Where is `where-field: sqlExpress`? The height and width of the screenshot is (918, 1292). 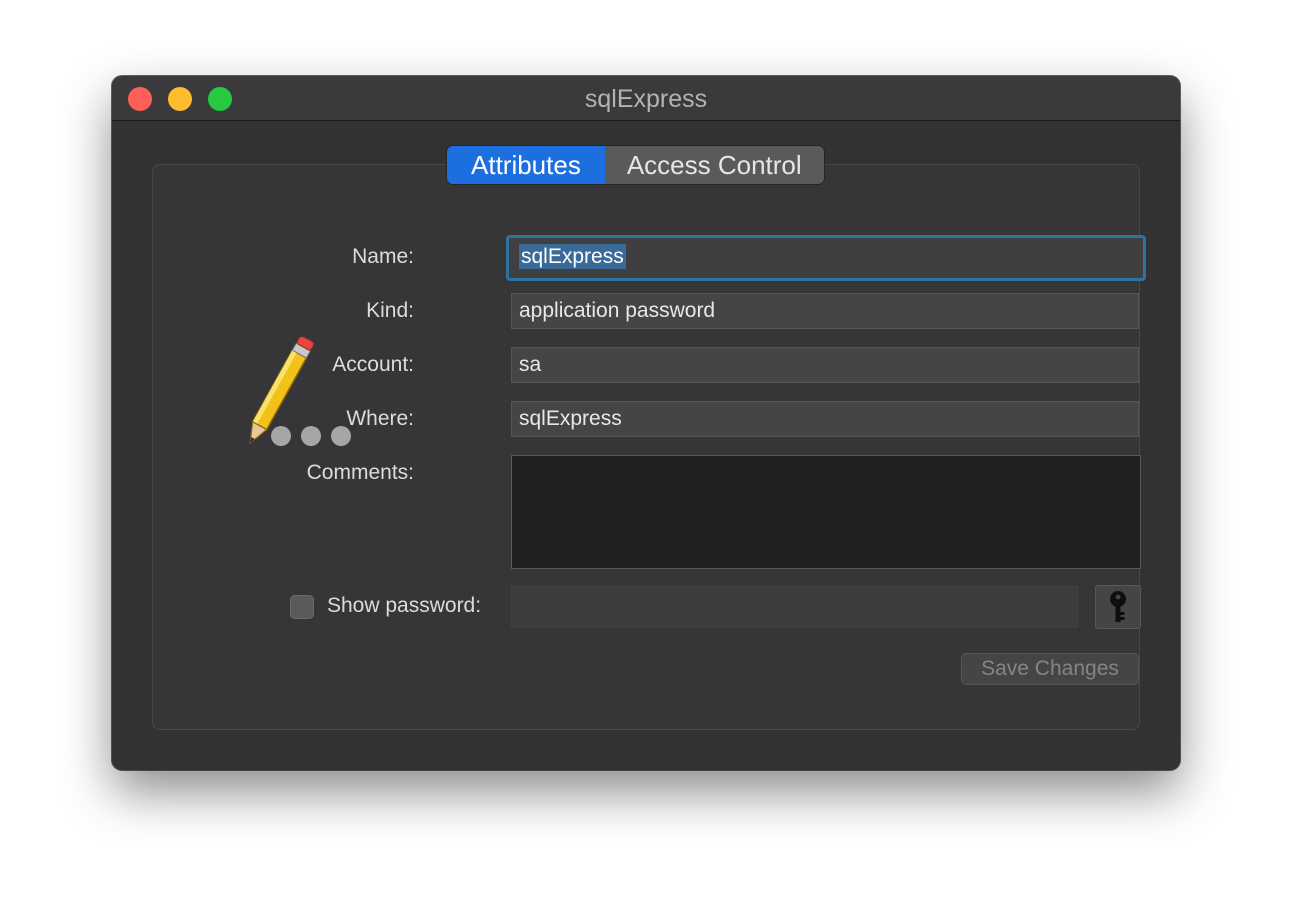
where-field: sqlExpress is located at coordinates (825, 419).